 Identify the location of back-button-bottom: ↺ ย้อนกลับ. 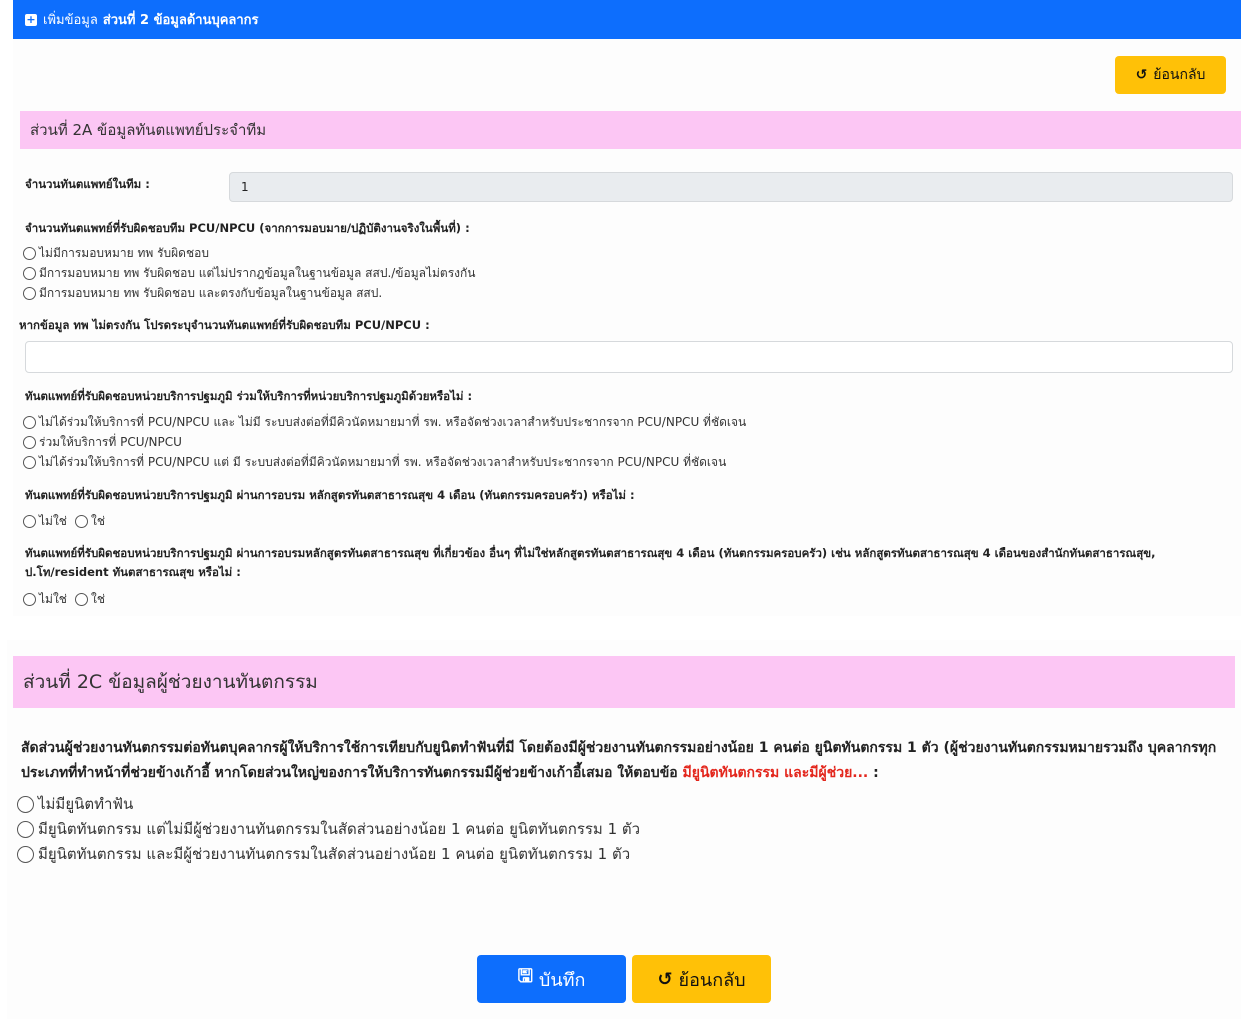
(701, 979).